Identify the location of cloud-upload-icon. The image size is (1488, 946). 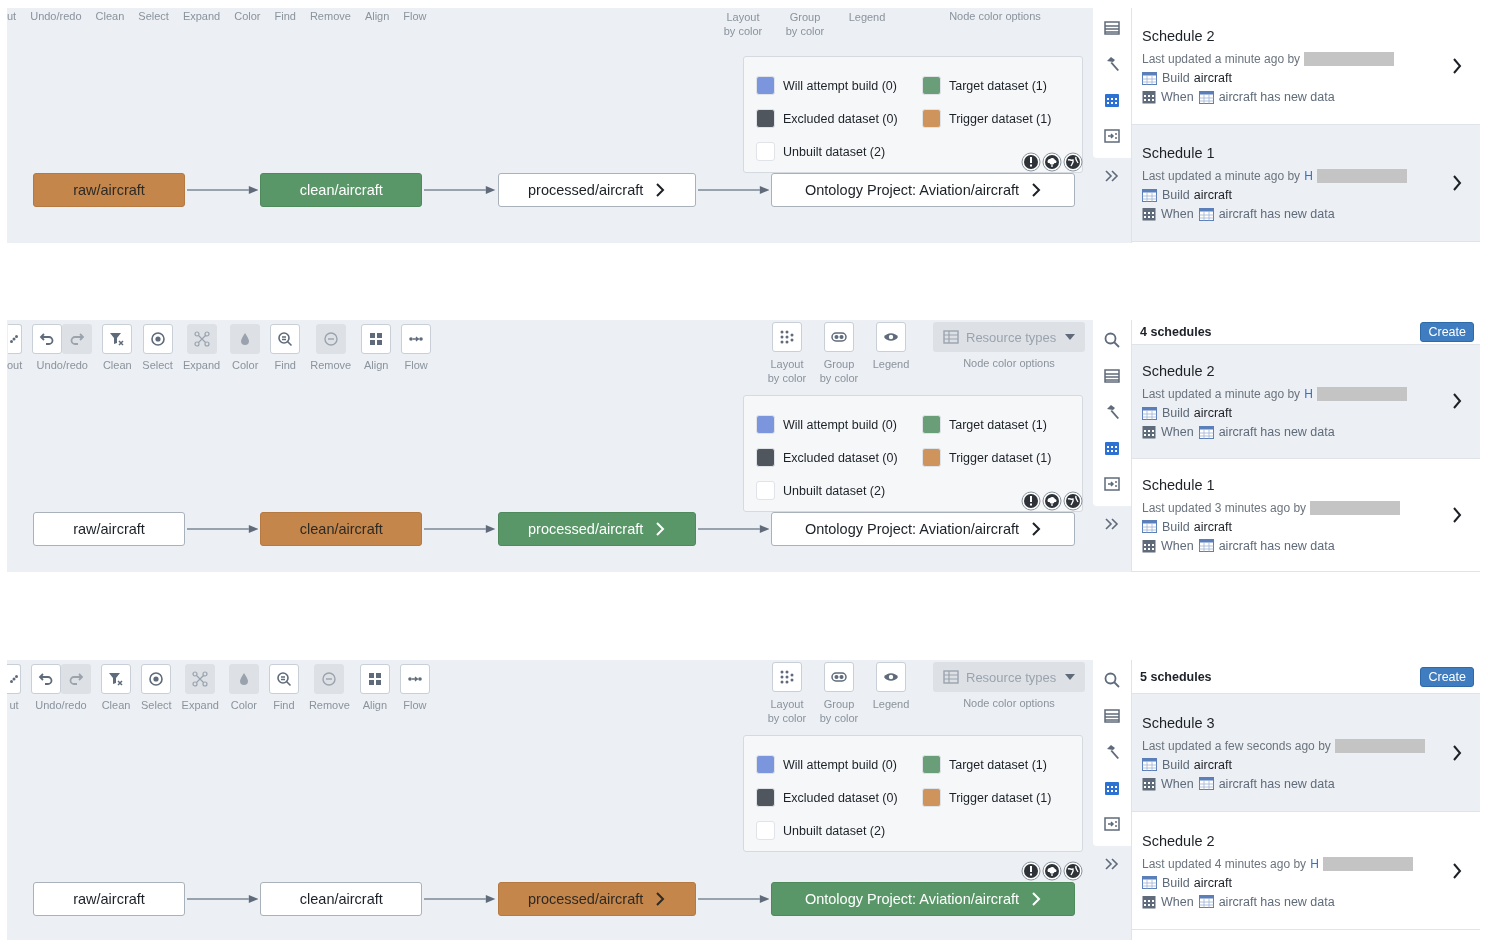
(1052, 871).